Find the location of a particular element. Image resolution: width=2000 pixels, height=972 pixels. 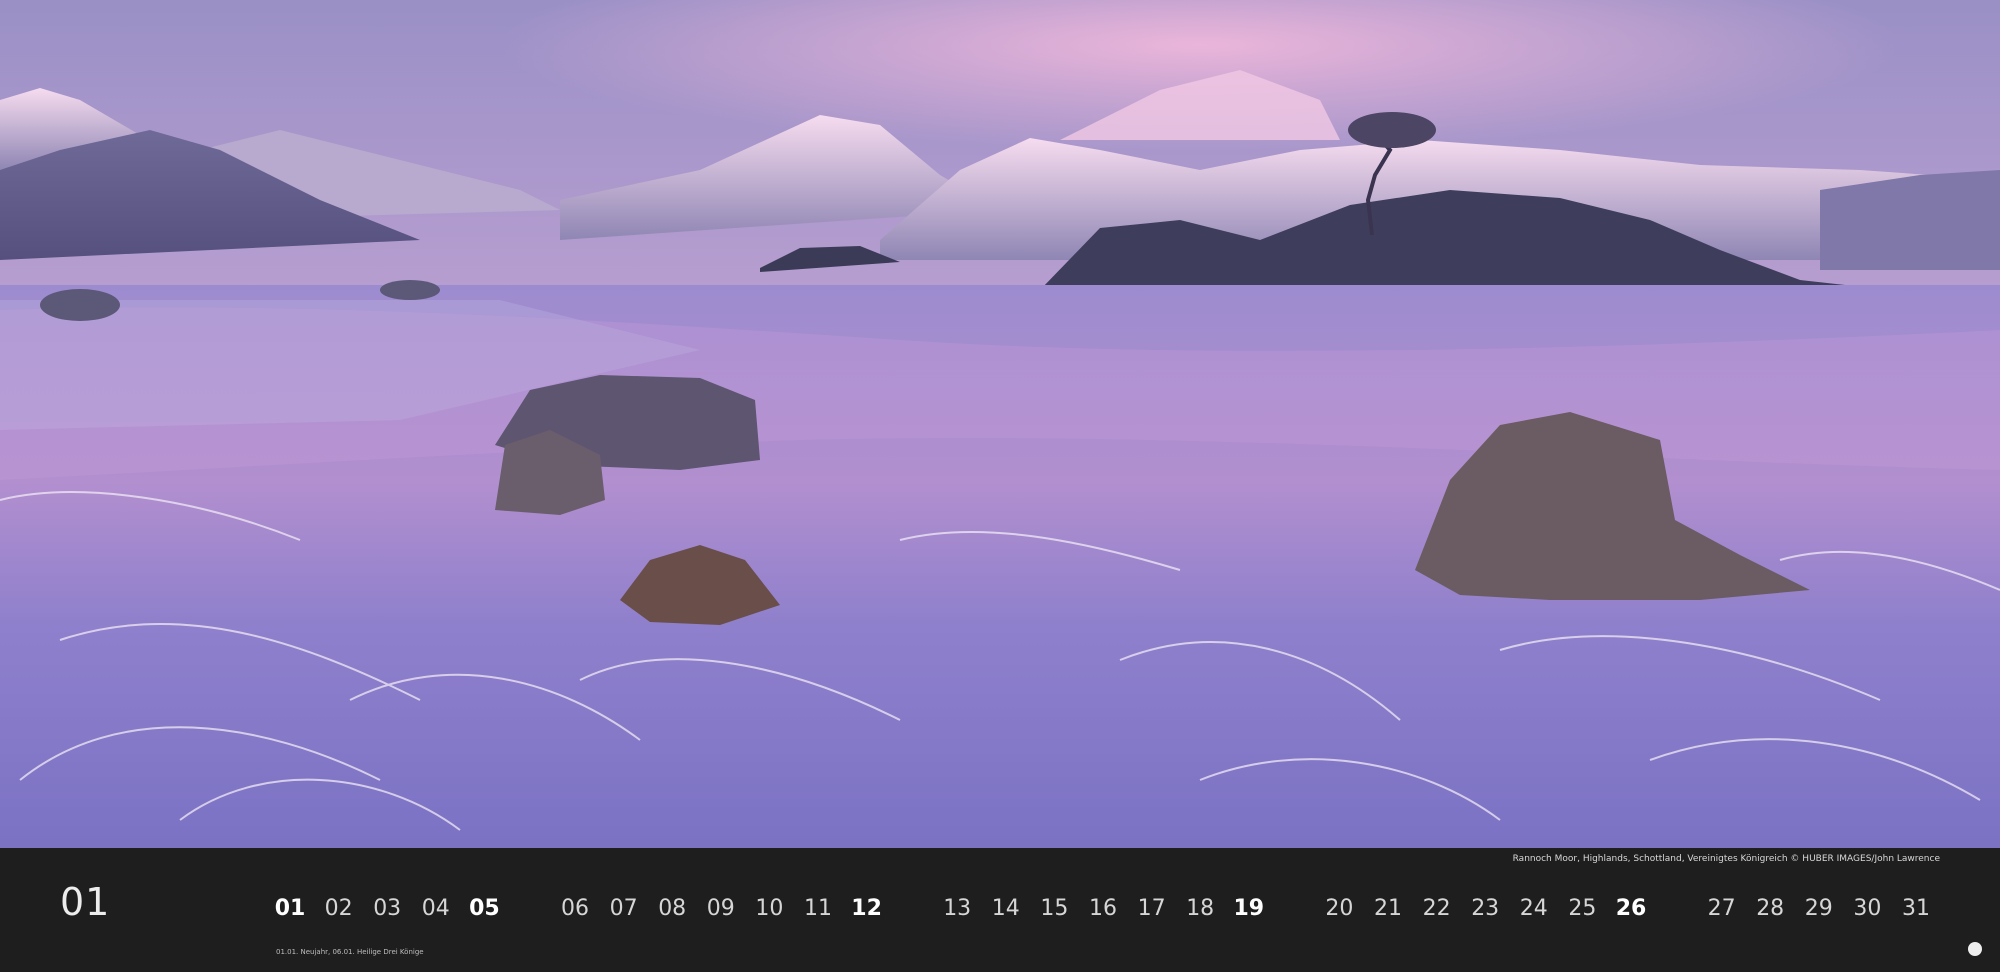

day-25: 25 is located at coordinates (1582, 908).